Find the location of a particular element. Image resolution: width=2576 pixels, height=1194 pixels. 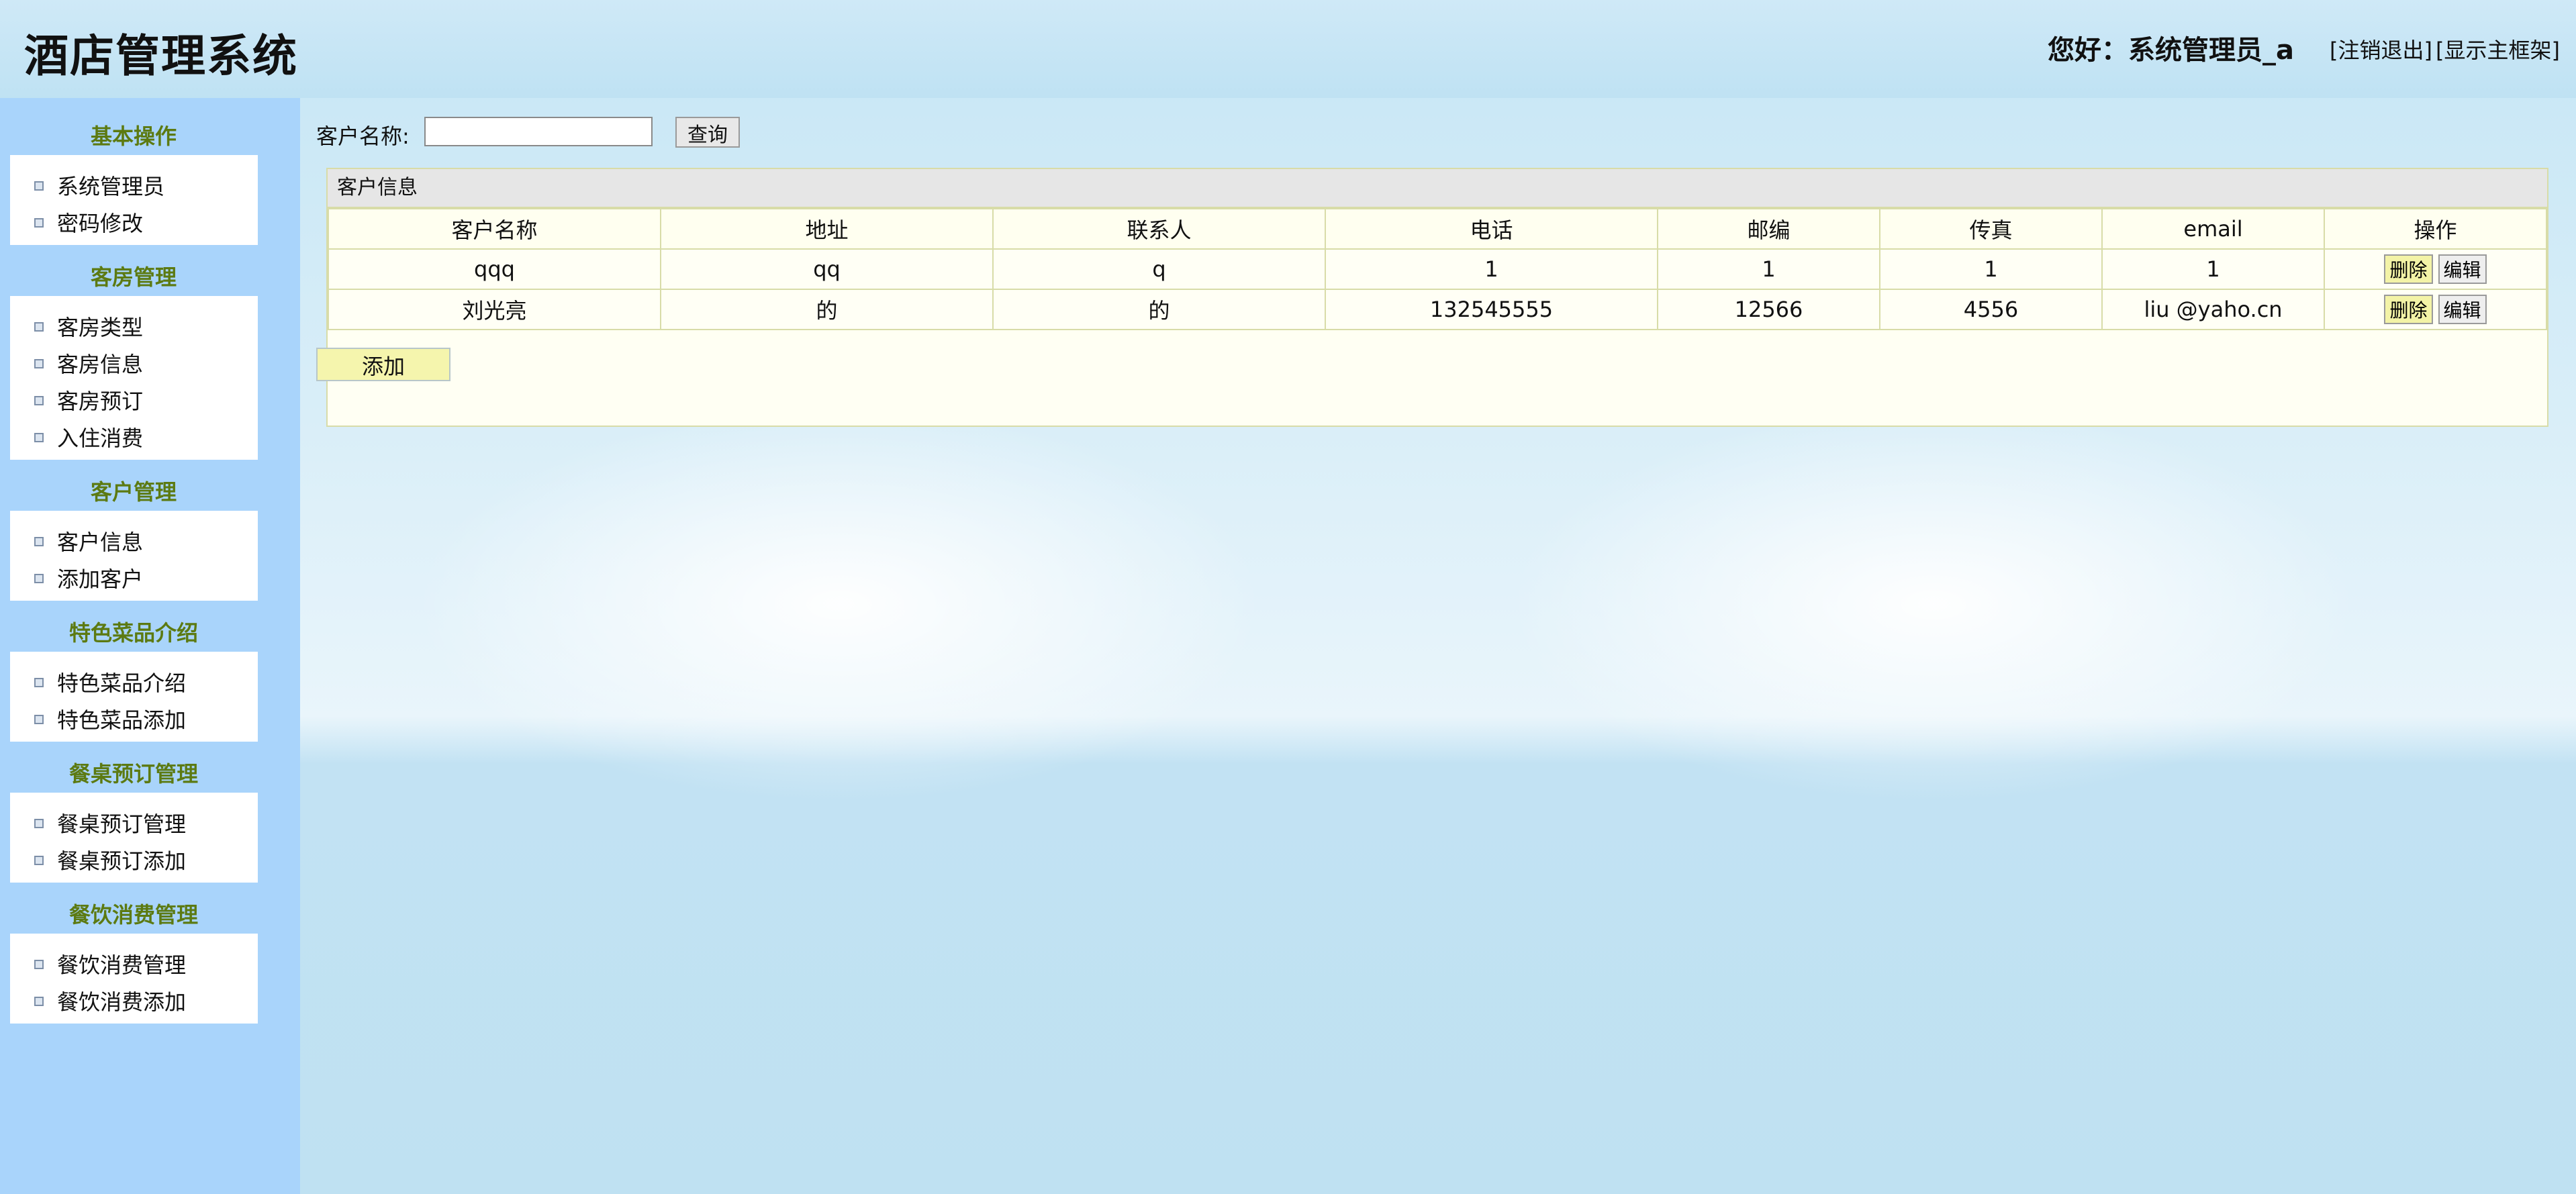

sidebar-item-room-type: 客房类型 is located at coordinates (88, 326).